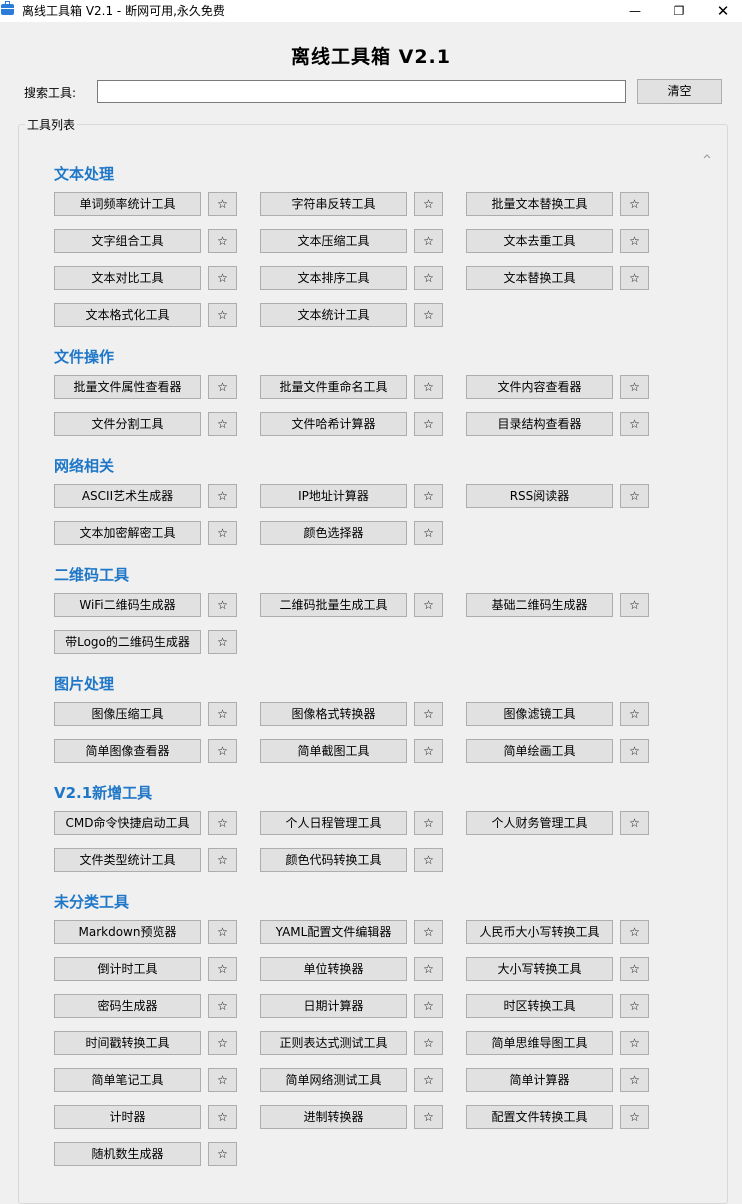 This screenshot has height=1204, width=742. I want to click on tool-button: 目录结构查看器, so click(539, 424).